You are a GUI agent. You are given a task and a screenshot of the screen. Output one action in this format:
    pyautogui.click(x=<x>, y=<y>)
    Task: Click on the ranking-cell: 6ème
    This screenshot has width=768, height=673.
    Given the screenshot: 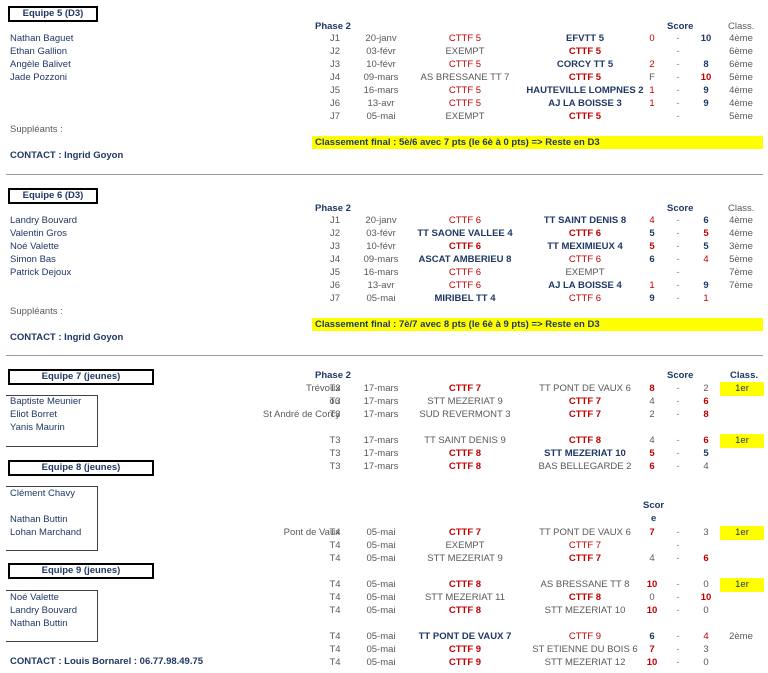 What is the action you would take?
    pyautogui.click(x=741, y=51)
    